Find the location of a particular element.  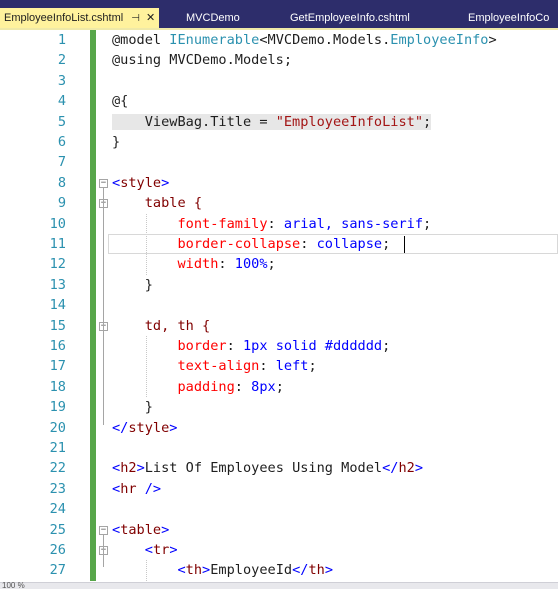

line-number: 18 is located at coordinates (57, 386).